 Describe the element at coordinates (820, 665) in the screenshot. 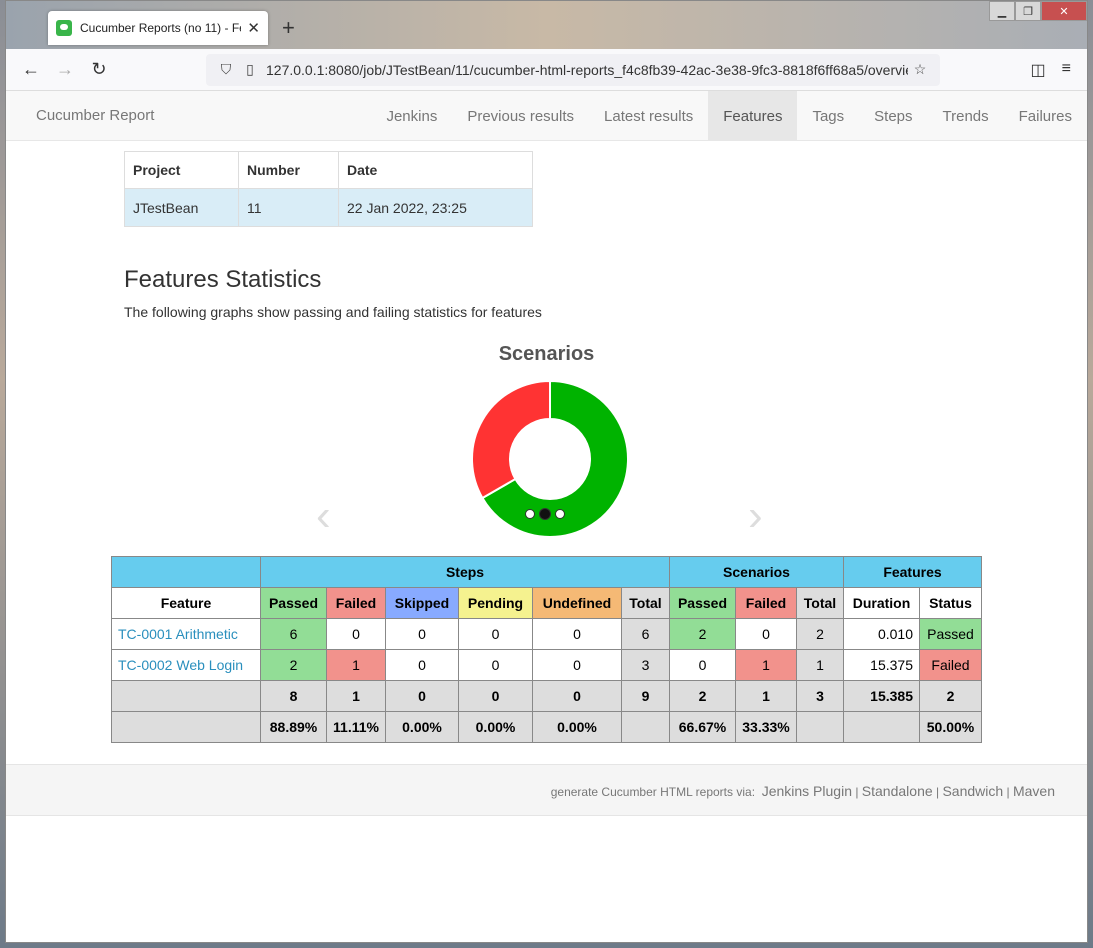

I see `cell-scenarios-total: 1` at that location.